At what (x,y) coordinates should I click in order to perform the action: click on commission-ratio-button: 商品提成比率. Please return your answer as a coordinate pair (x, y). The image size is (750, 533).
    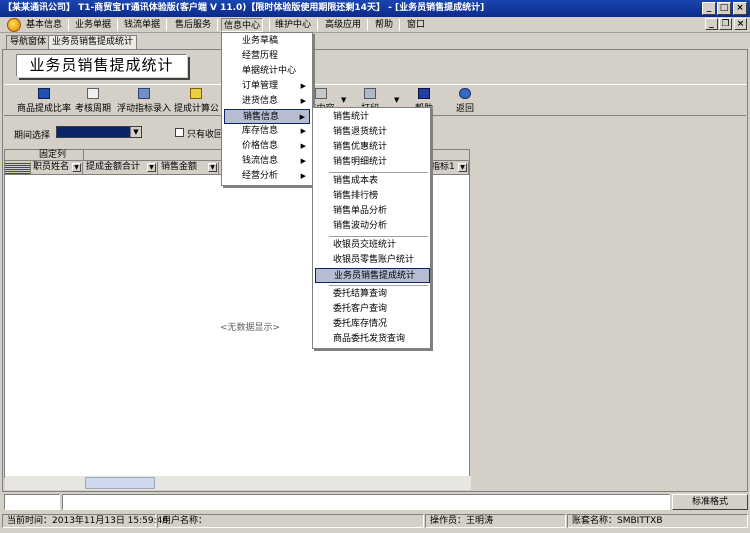
    Looking at the image, I should click on (44, 102).